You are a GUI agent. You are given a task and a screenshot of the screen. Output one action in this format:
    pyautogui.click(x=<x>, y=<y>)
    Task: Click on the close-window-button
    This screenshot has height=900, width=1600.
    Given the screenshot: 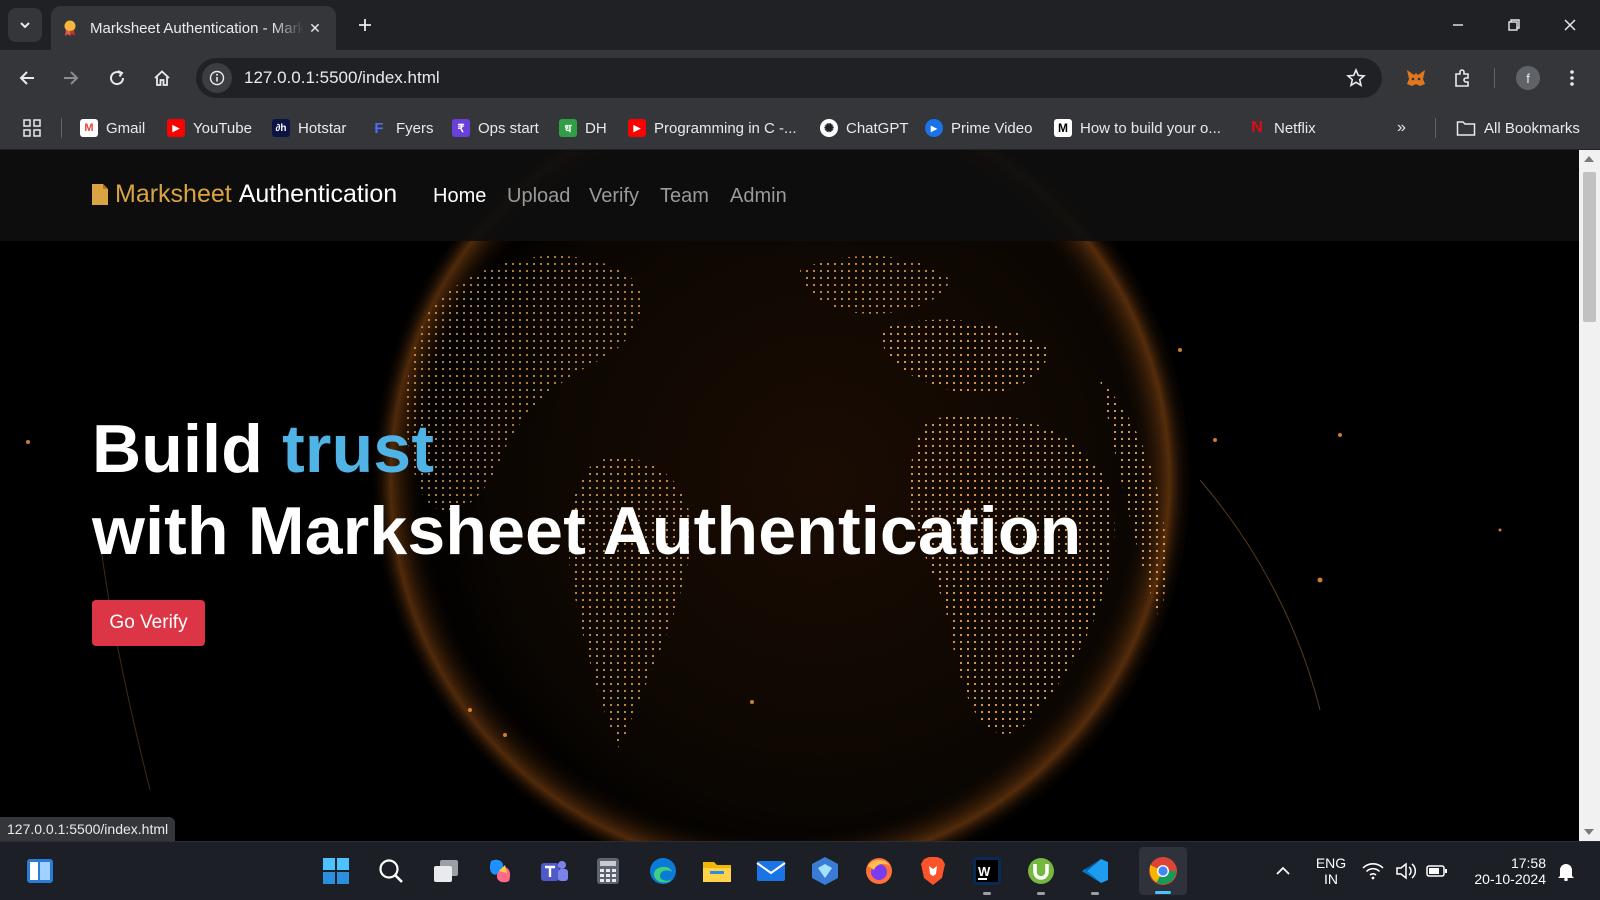 What is the action you would take?
    pyautogui.click(x=1570, y=25)
    